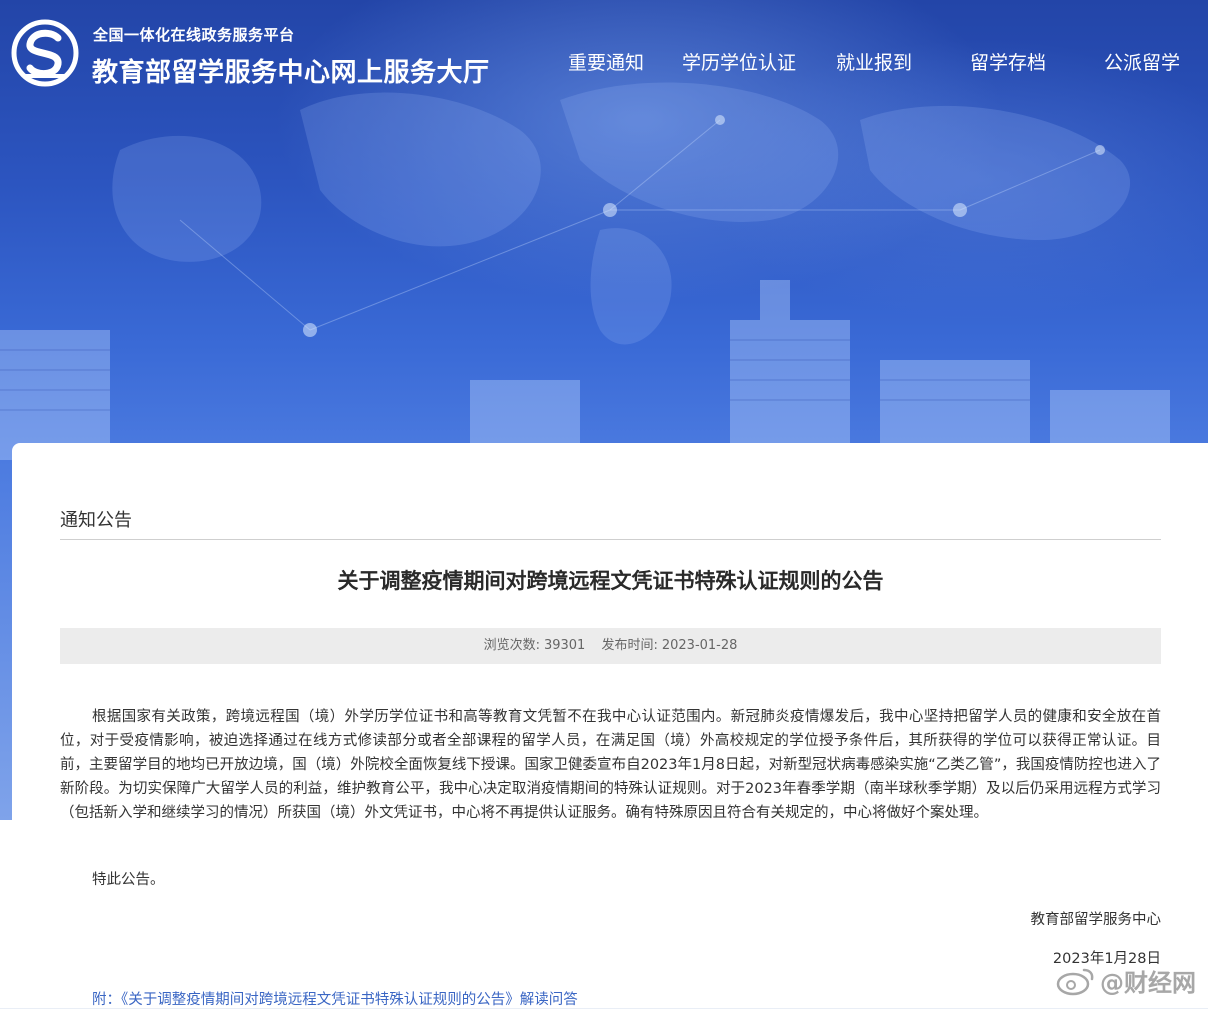 This screenshot has height=1009, width=1208. What do you see at coordinates (1096, 920) in the screenshot?
I see `article-signature: 教育部留学服务中心` at bounding box center [1096, 920].